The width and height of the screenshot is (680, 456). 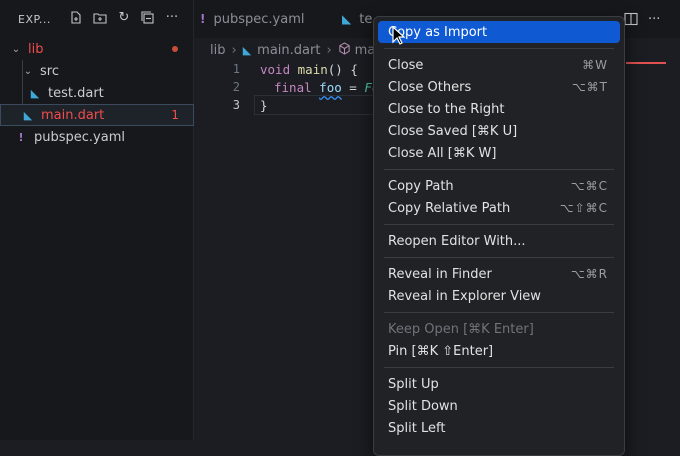 I want to click on code-punctuation: }, so click(x=264, y=105).